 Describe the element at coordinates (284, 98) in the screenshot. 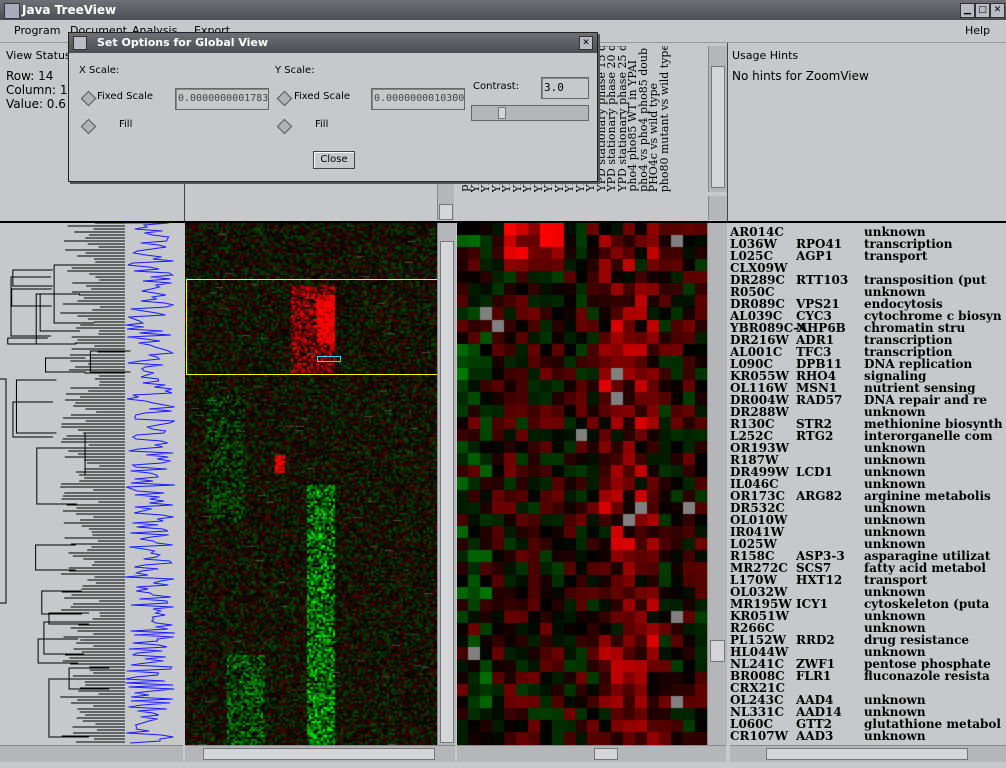

I see `y-fixed-scale-radio` at that location.